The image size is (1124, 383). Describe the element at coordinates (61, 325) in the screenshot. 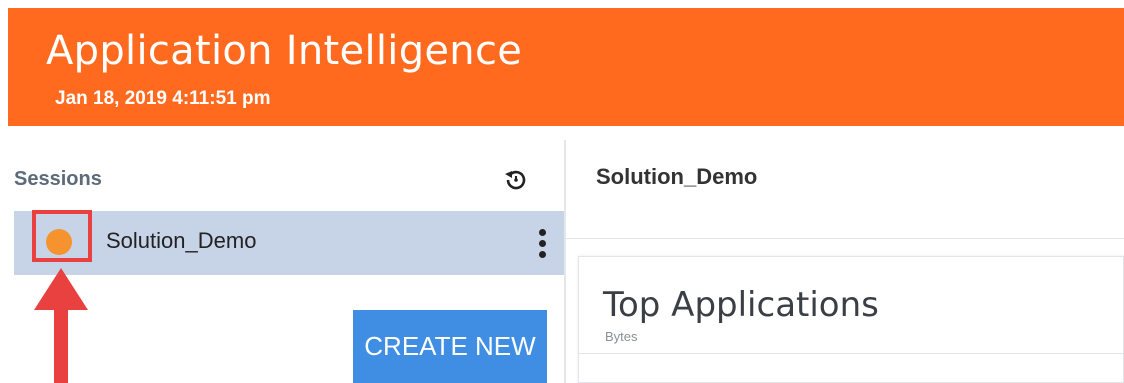

I see `arrow-up-annotation-icon` at that location.